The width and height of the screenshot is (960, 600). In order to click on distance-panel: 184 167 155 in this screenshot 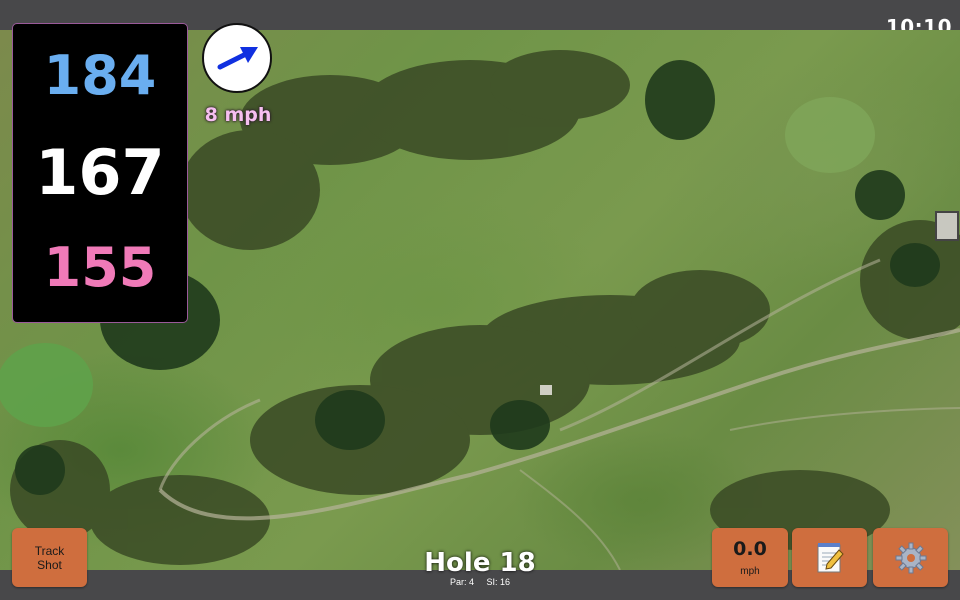, I will do `click(100, 173)`.